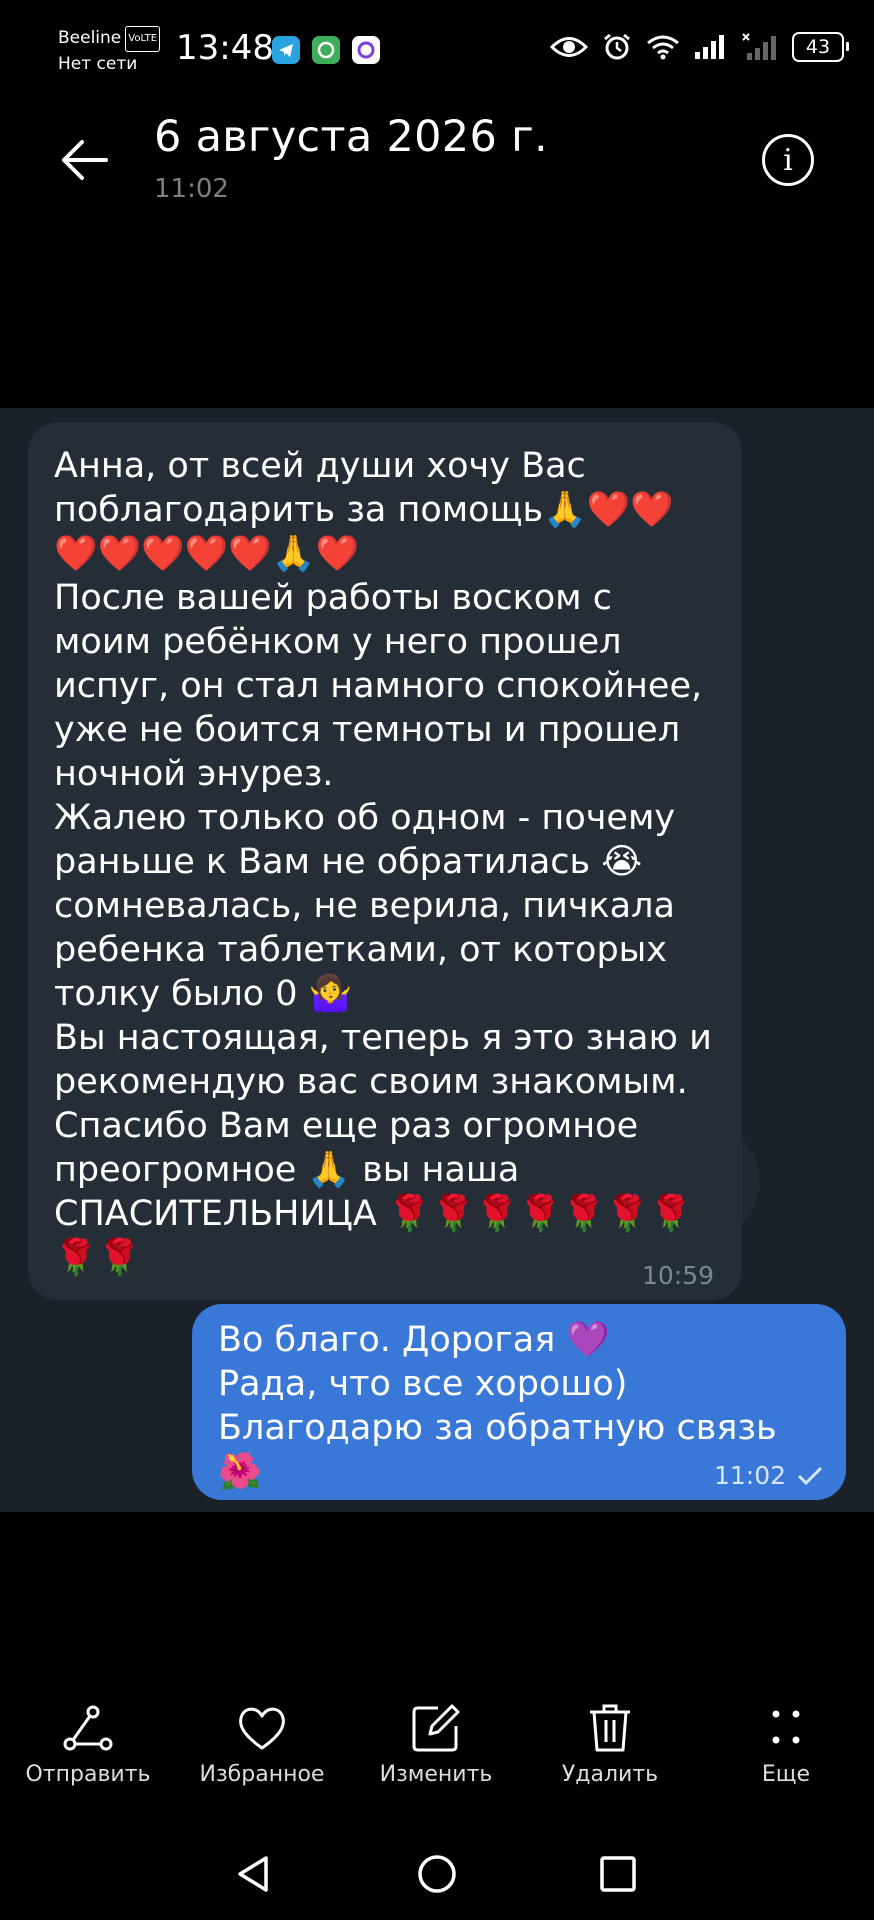  I want to click on back-button, so click(86, 160).